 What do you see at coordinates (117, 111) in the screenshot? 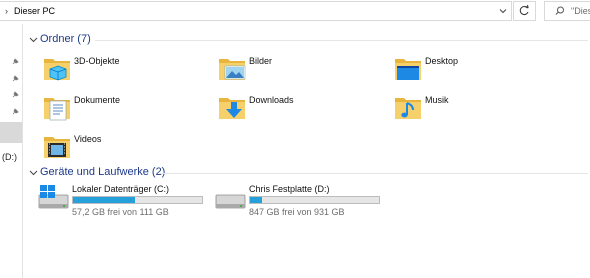
I see `folder-tile-dokumente: Dokumente` at bounding box center [117, 111].